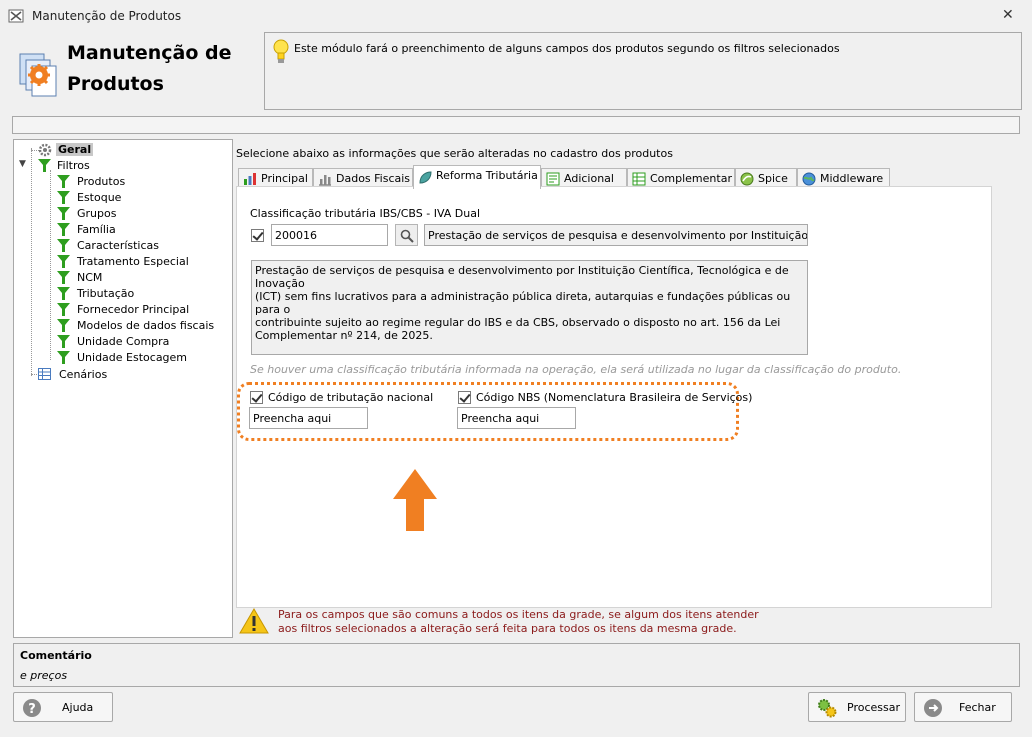  What do you see at coordinates (250, 179) in the screenshot?
I see `chart-icon` at bounding box center [250, 179].